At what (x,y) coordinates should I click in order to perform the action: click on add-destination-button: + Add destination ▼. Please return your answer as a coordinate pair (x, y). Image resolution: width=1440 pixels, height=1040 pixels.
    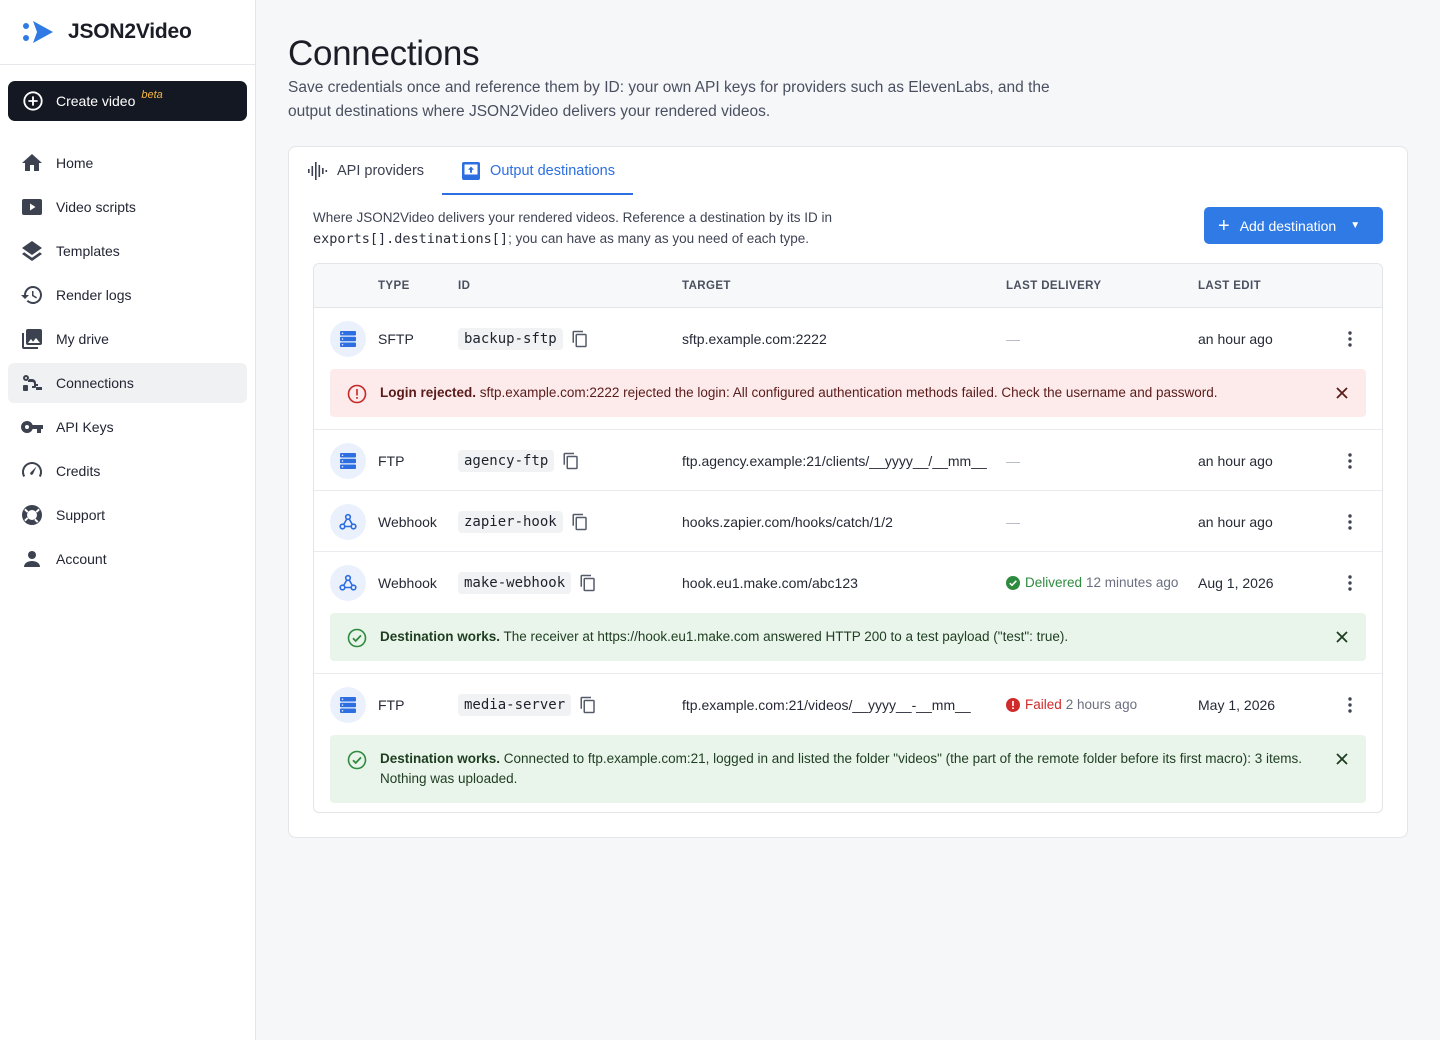
    Looking at the image, I should click on (1293, 225).